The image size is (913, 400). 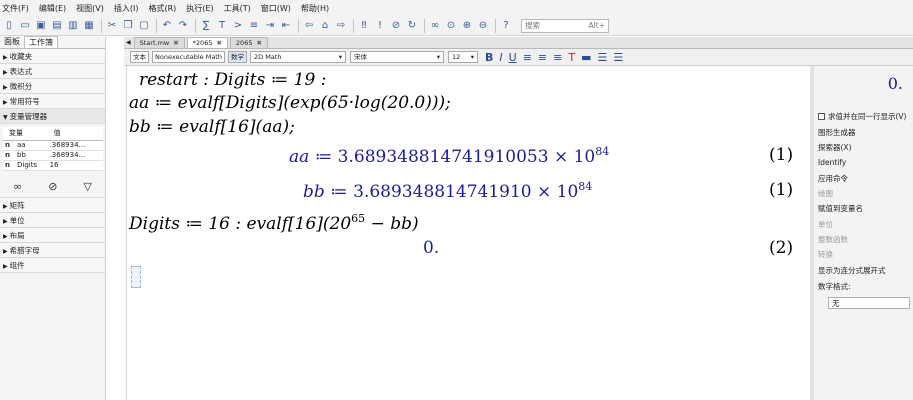 I want to click on copy-icon: ❐, so click(x=128, y=26).